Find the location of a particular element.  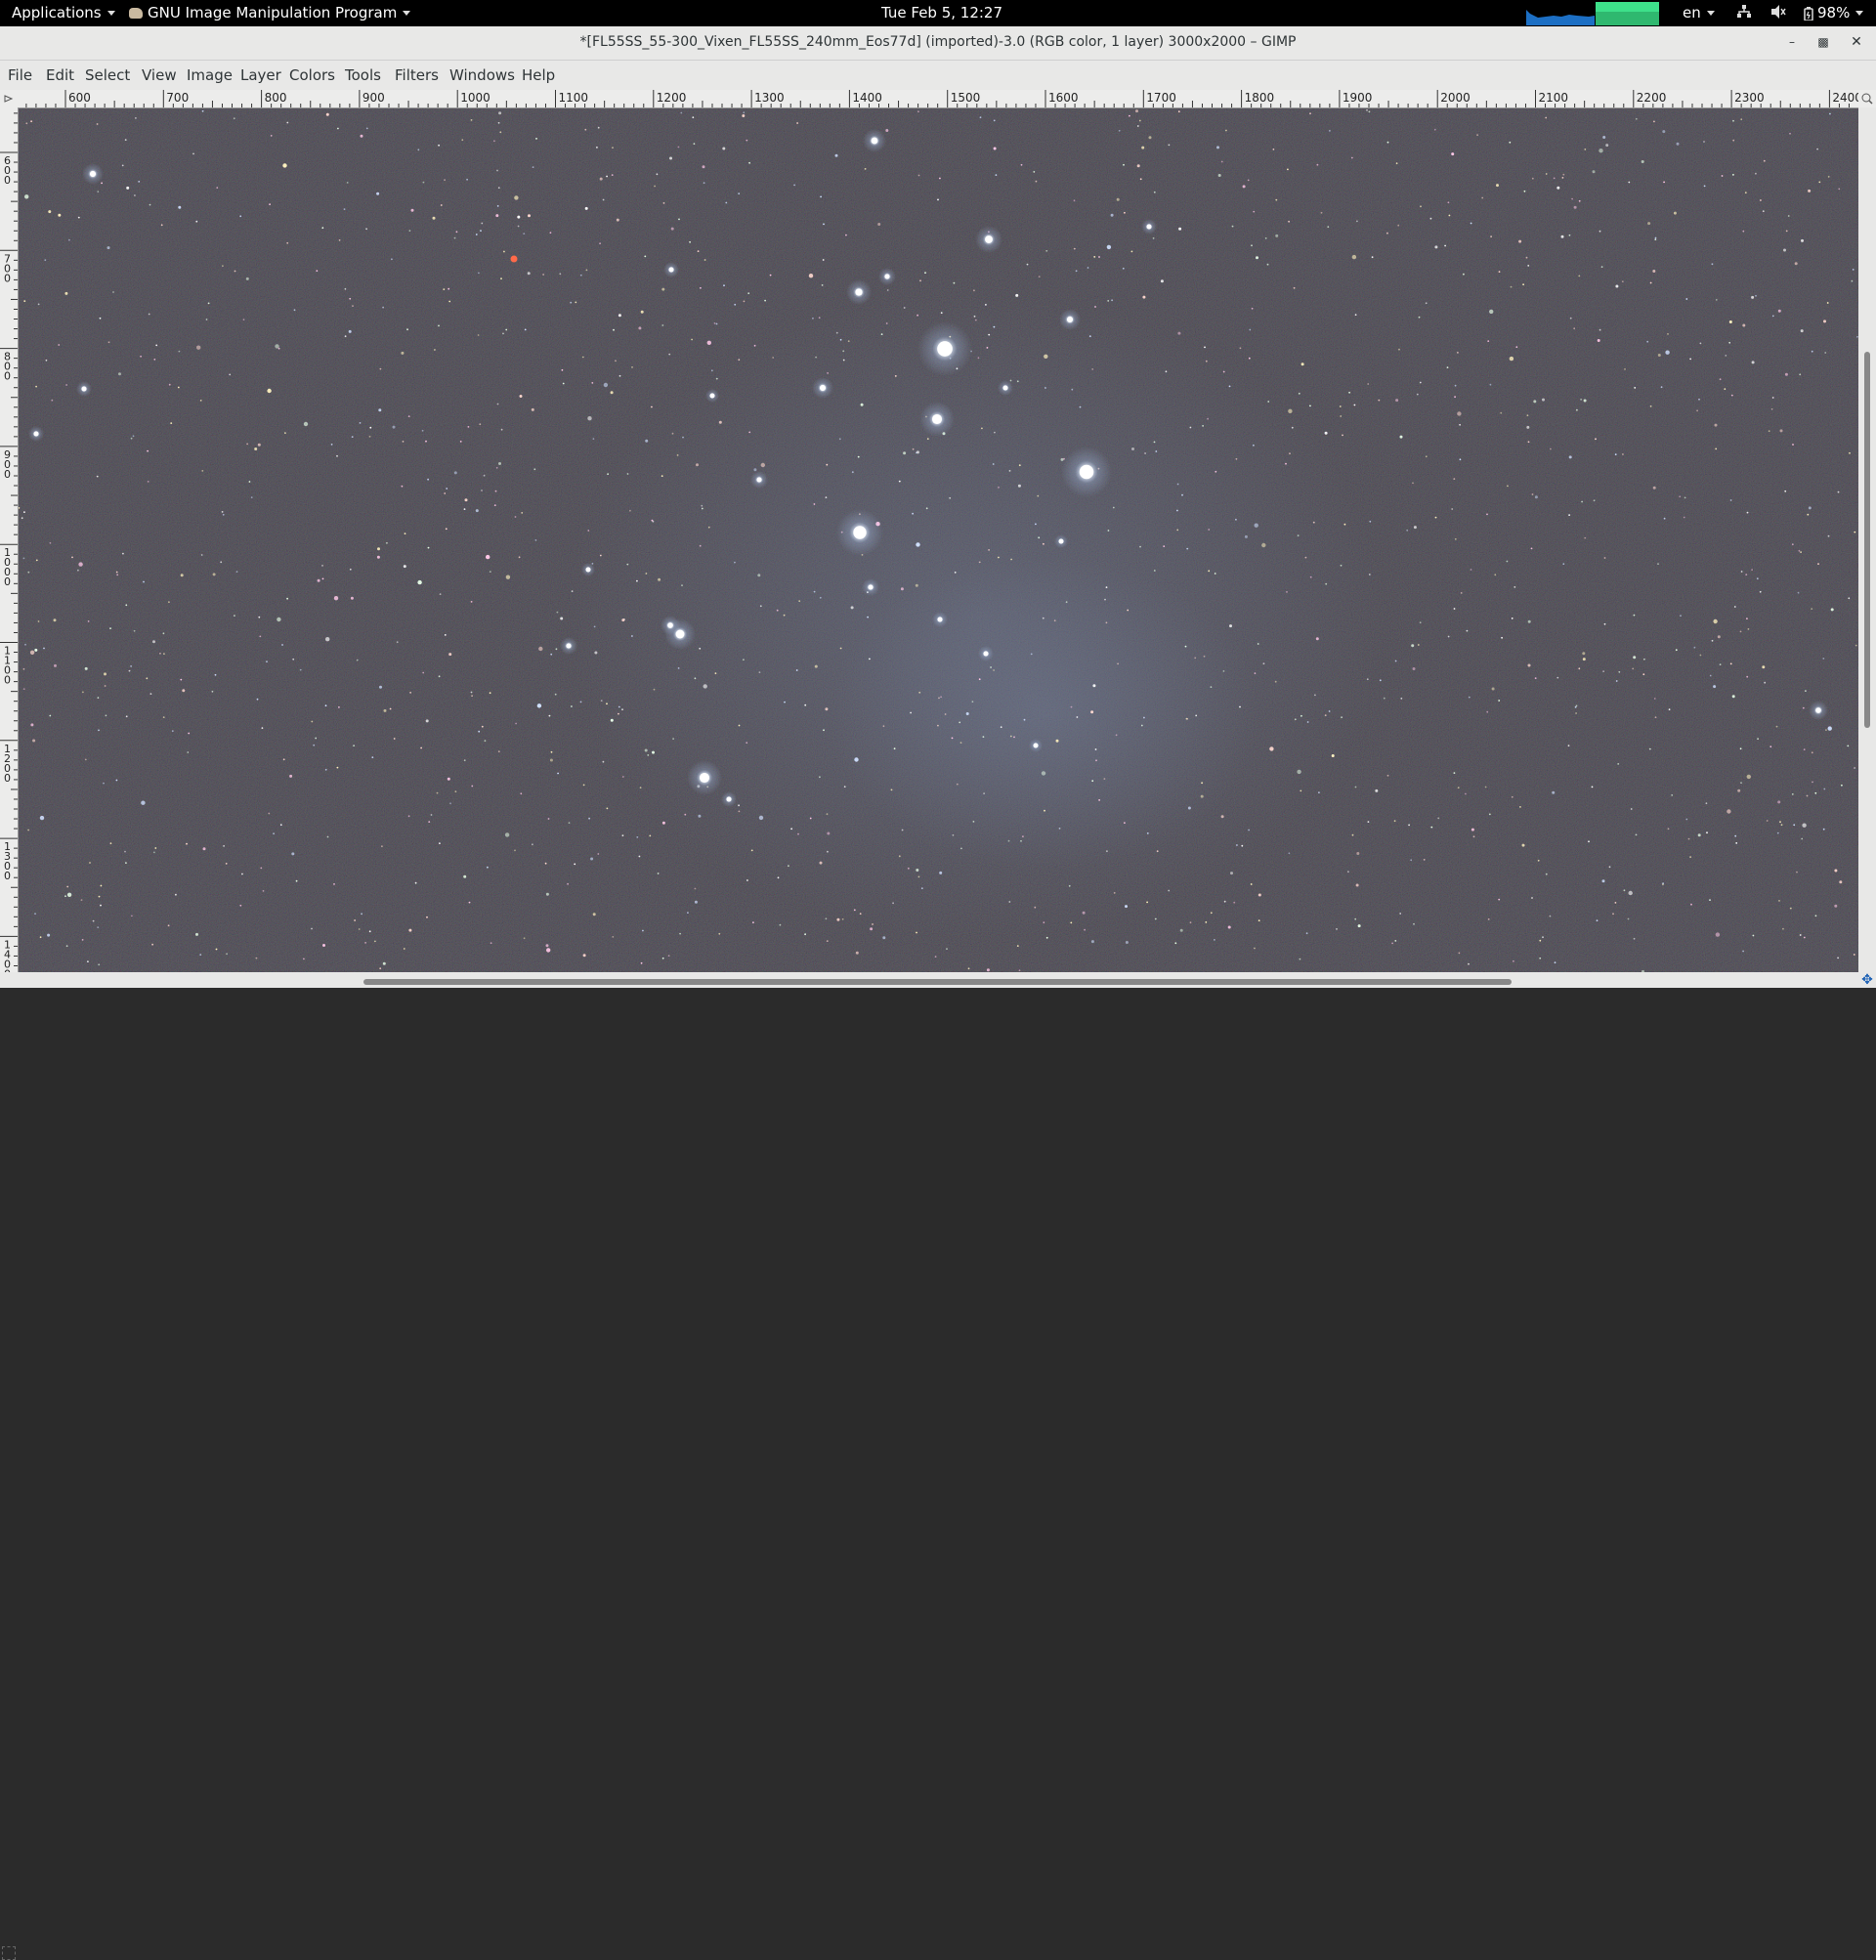

network-icon is located at coordinates (1744, 13).